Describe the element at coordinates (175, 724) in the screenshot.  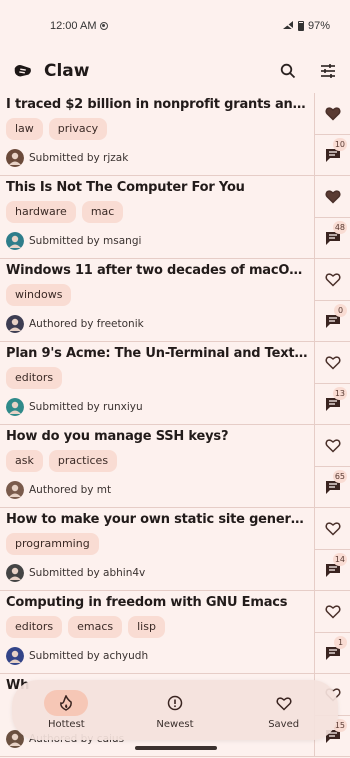
I see `nav-label: Newest` at that location.